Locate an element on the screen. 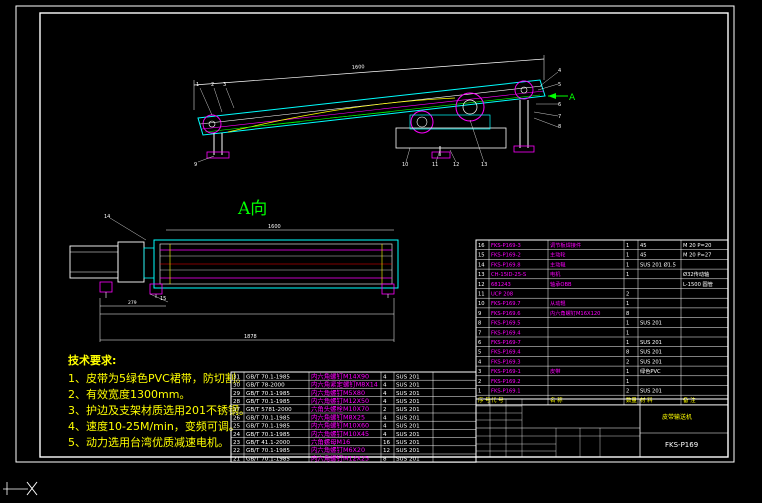  bom-left-cell-no: 23 is located at coordinates (237, 443).